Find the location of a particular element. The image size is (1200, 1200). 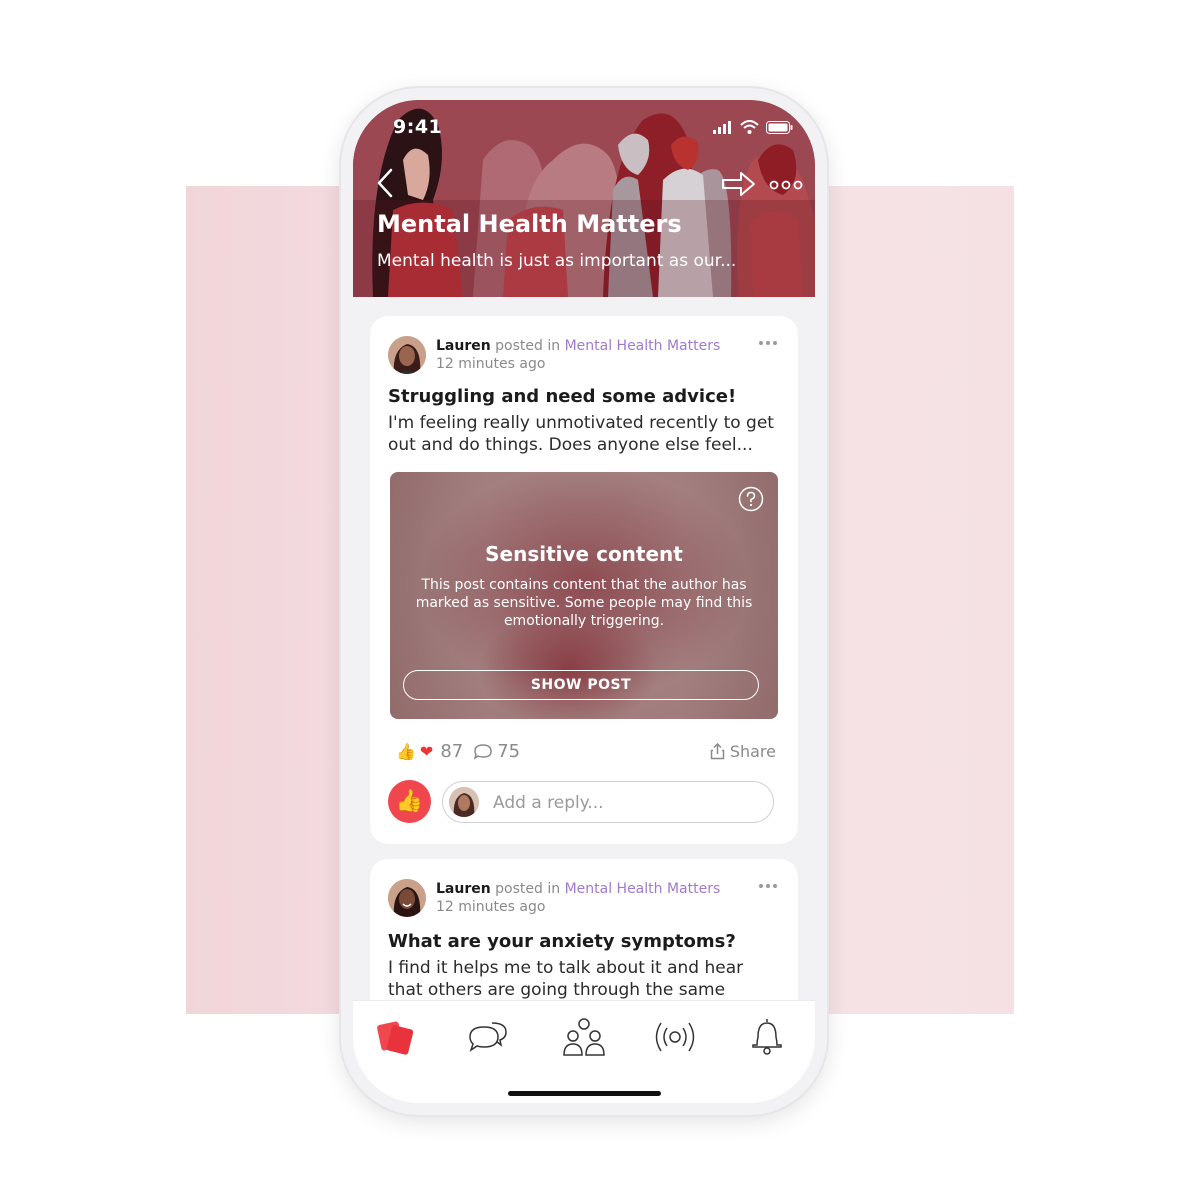

share-arrow-icon is located at coordinates (739, 184).